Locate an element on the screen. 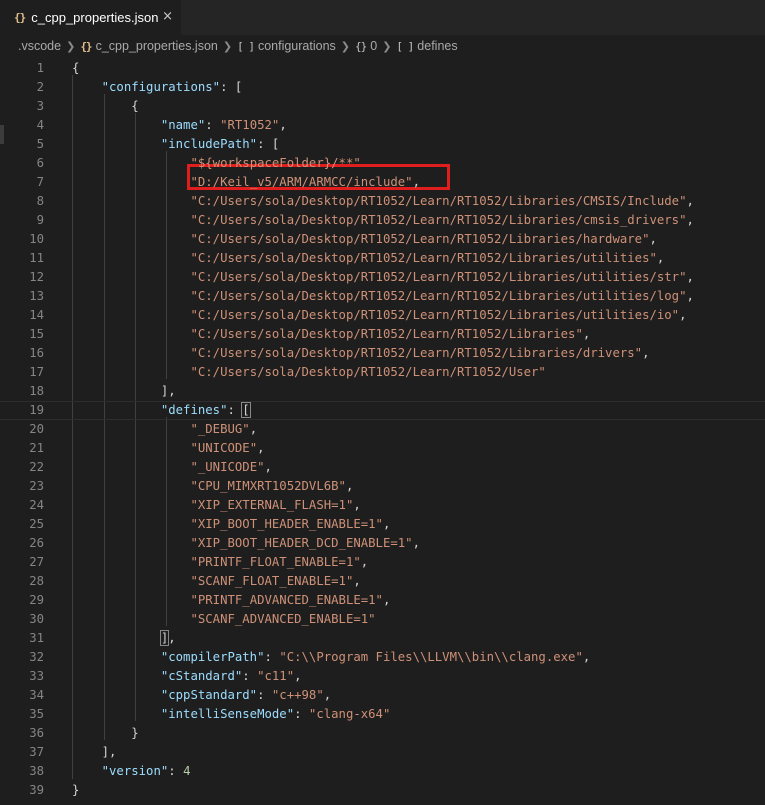 This screenshot has height=805, width=765. code-line: 1{ is located at coordinates (382, 68).